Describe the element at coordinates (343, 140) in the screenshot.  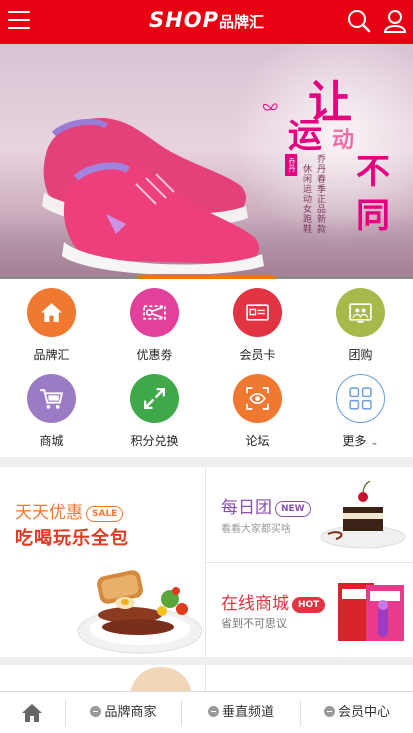
I see `slogan-char-3: 动` at that location.